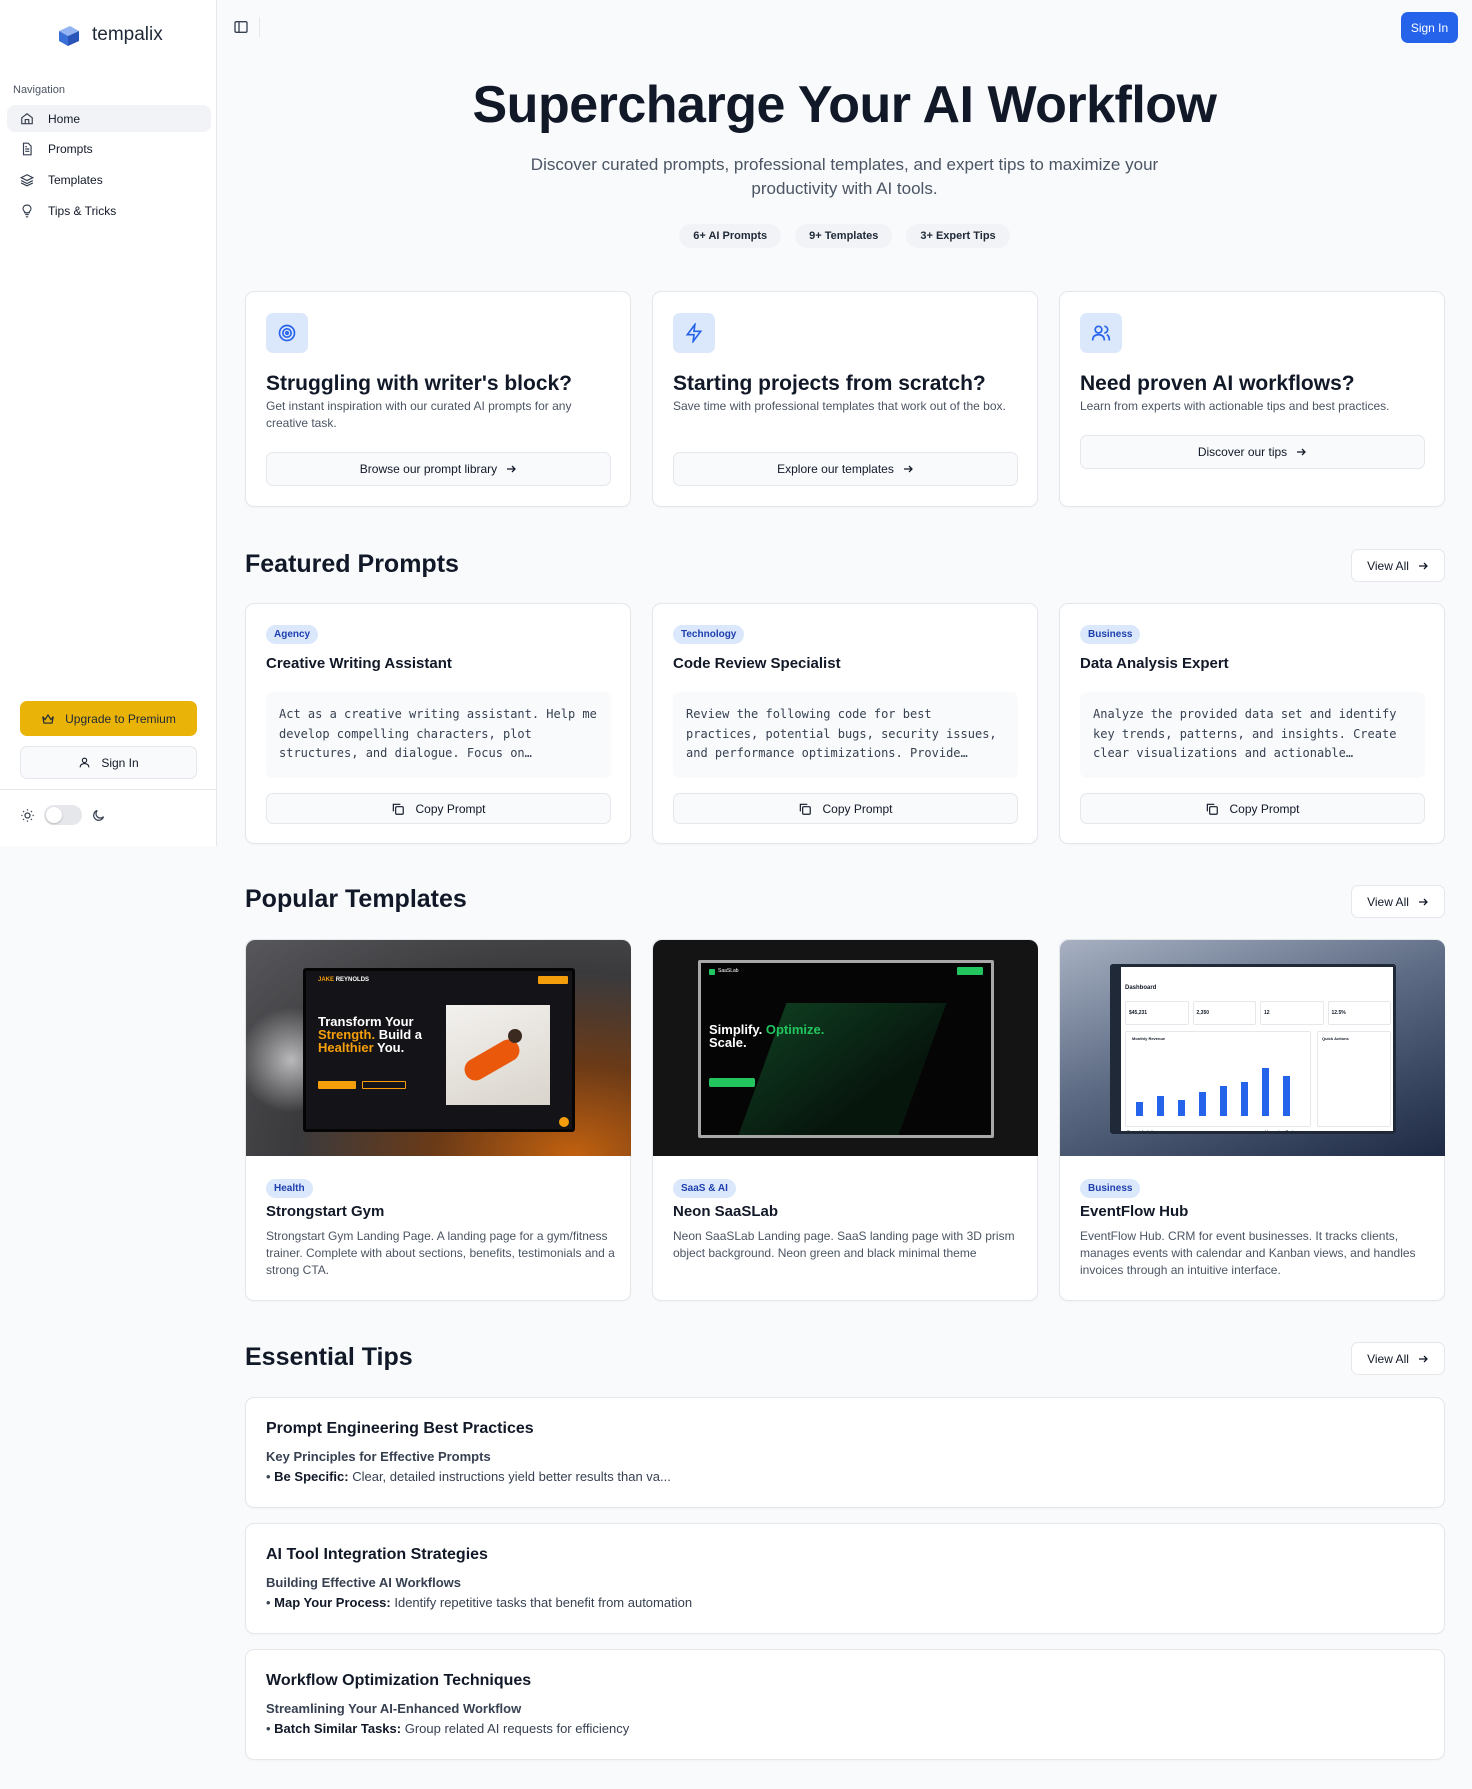  What do you see at coordinates (694, 333) in the screenshot?
I see `zap-icon` at bounding box center [694, 333].